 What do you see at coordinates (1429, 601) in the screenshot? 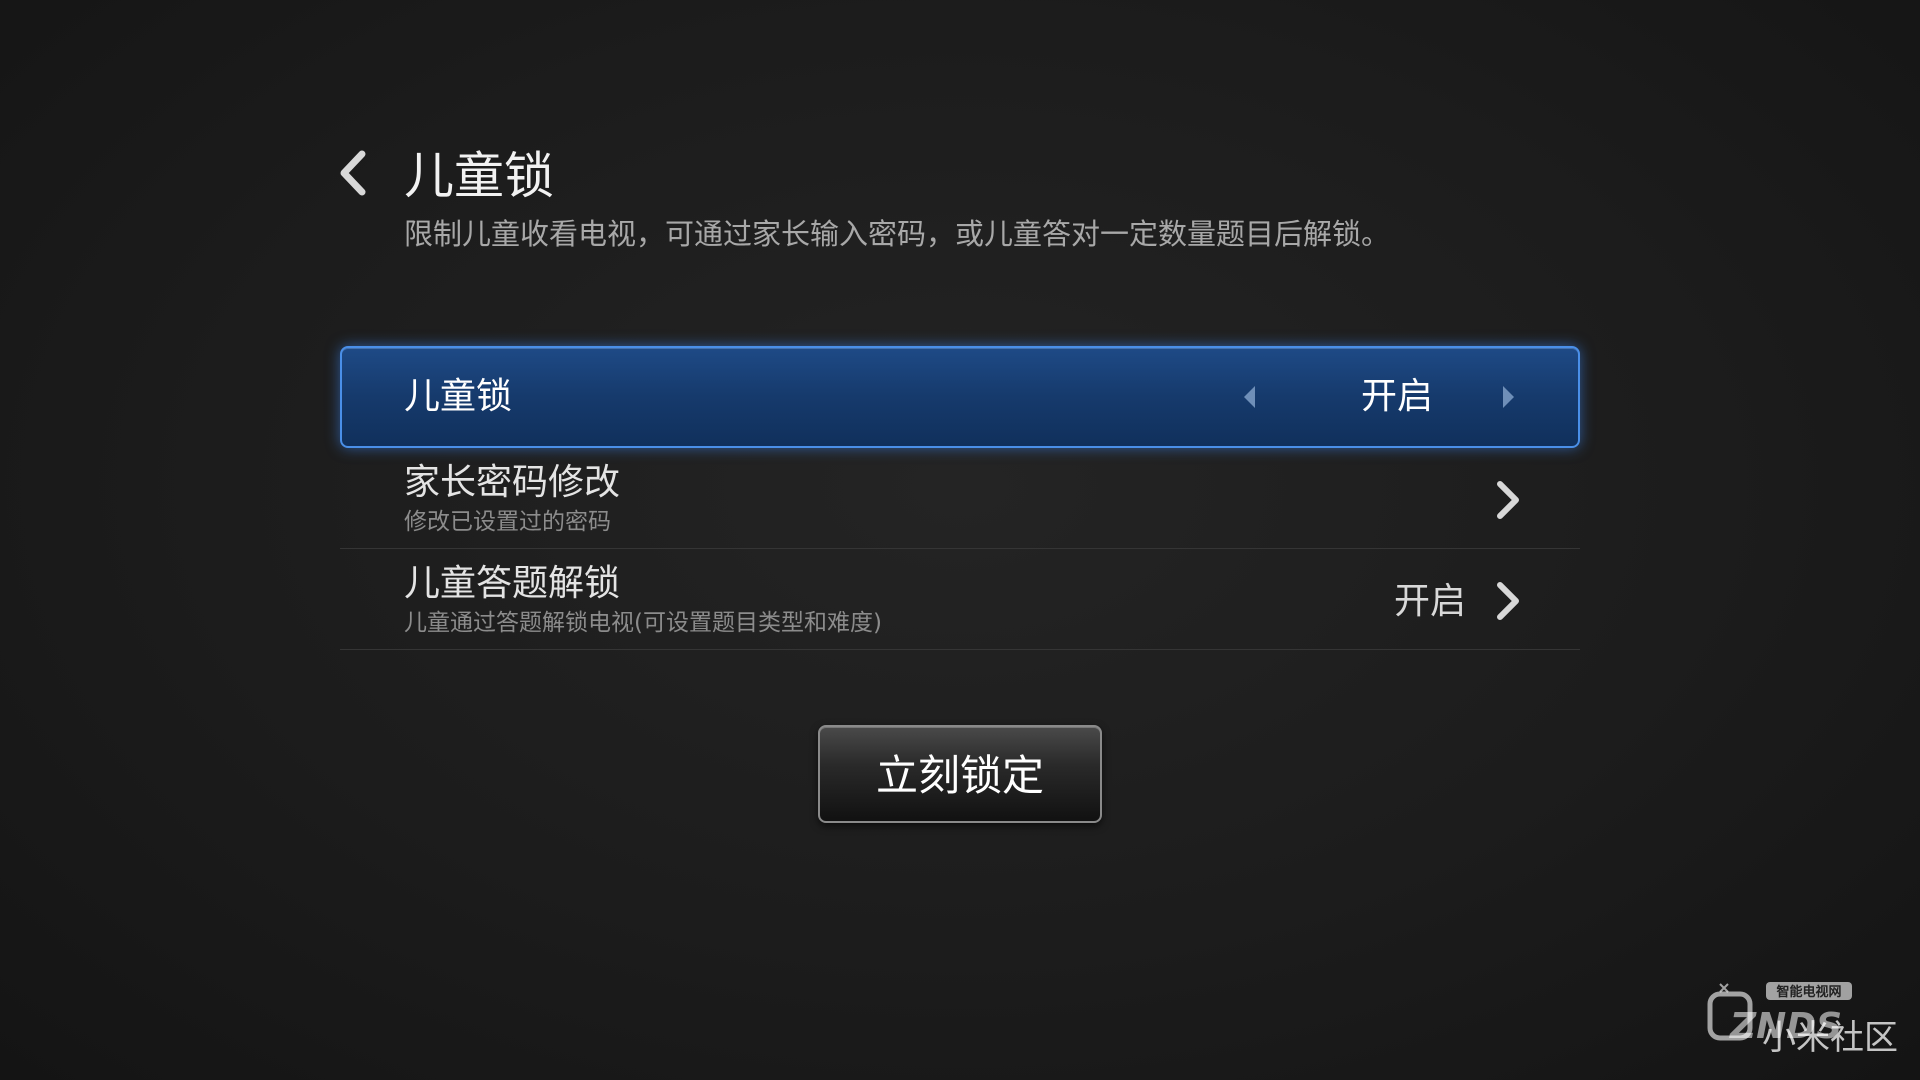
I see `quiz-unlock-value: 开启` at bounding box center [1429, 601].